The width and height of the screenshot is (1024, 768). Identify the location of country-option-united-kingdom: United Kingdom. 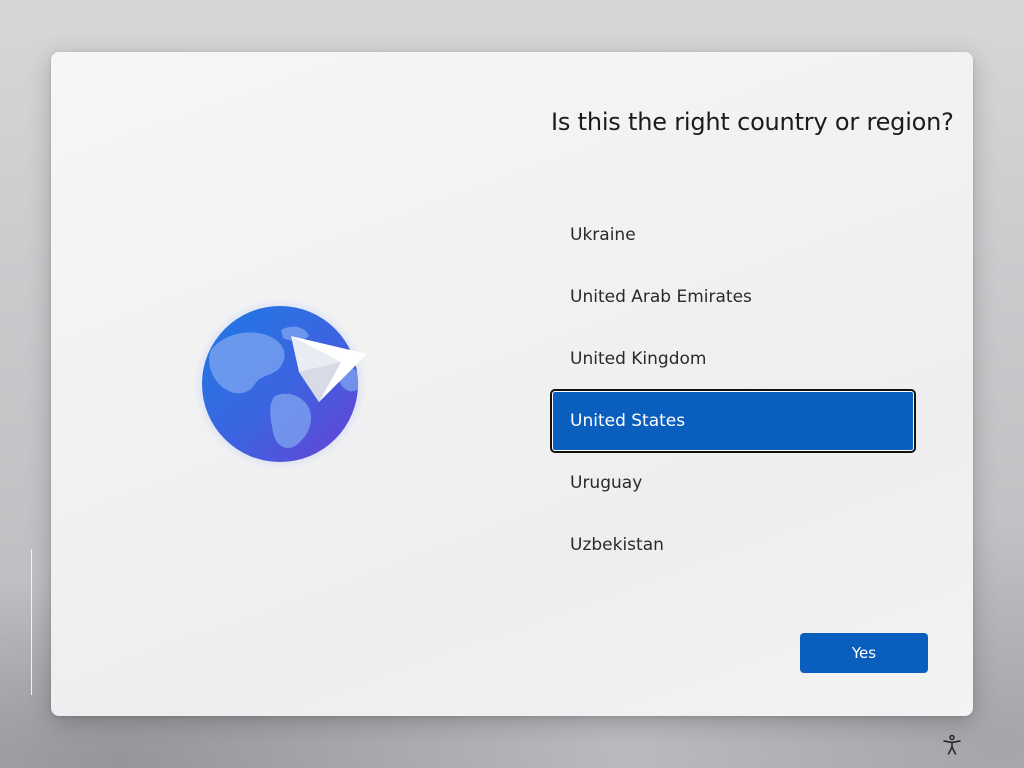
(733, 359).